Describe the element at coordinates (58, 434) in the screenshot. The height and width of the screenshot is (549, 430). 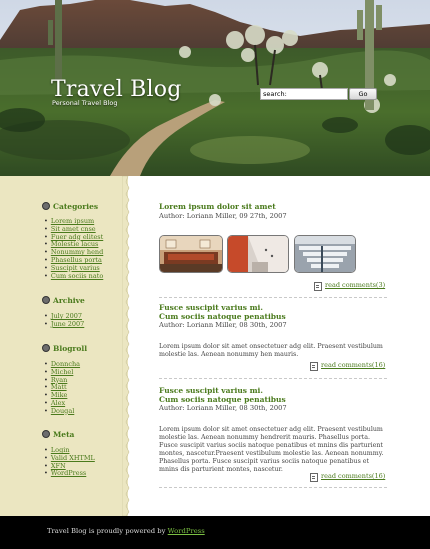
I see `meta-title: Meta` at that location.